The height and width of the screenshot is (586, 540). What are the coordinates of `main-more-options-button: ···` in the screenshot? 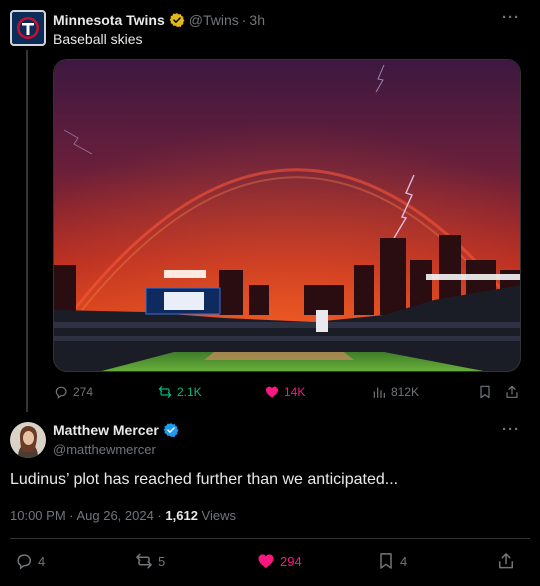 It's located at (511, 429).